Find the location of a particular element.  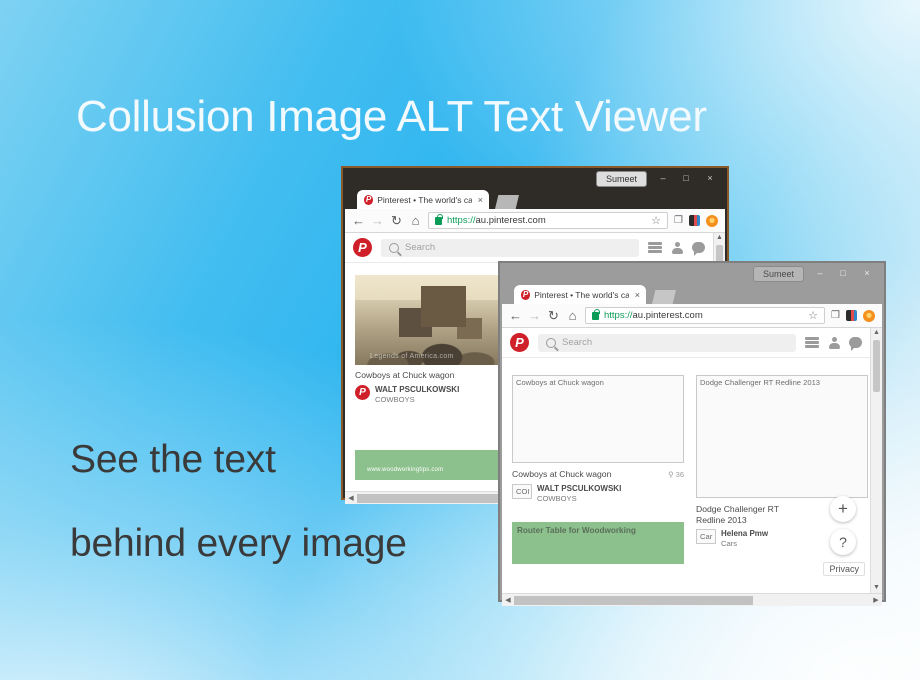

promoted-card: www.woodworkingtips.com is located at coordinates (430, 465).